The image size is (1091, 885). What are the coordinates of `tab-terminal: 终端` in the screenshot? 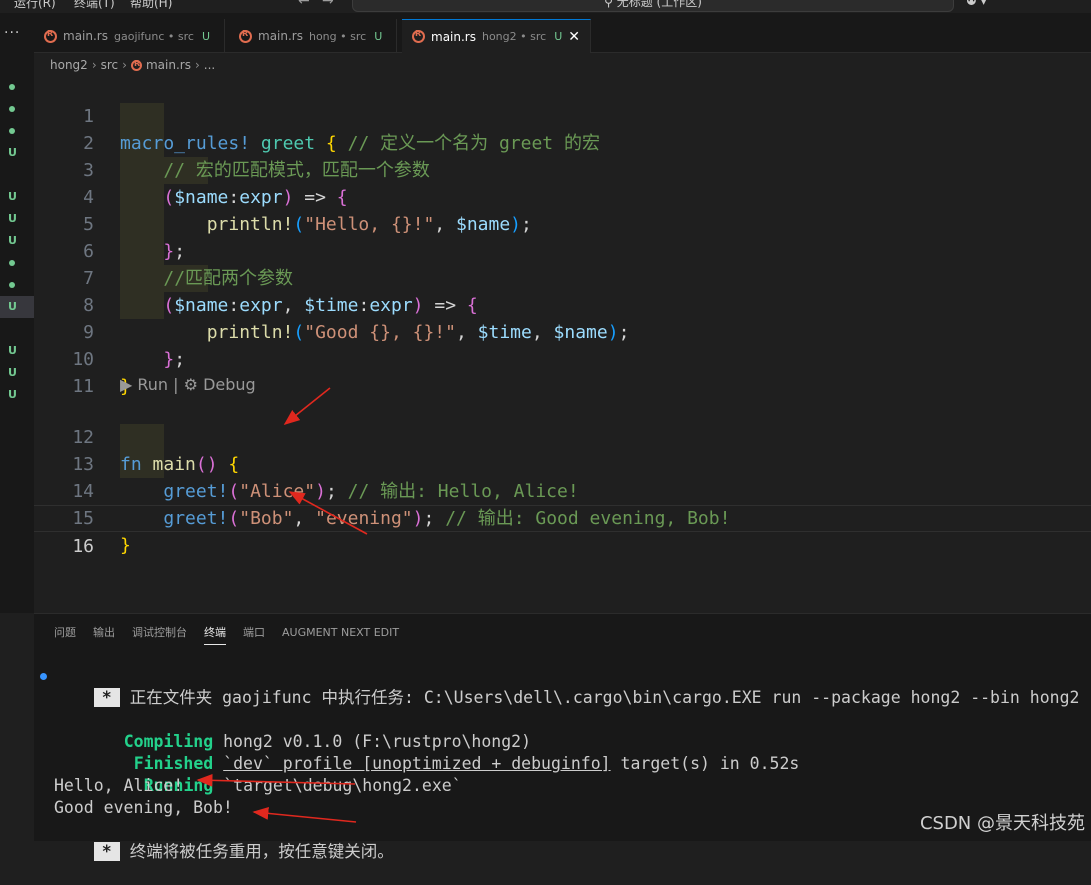 It's located at (215, 635).